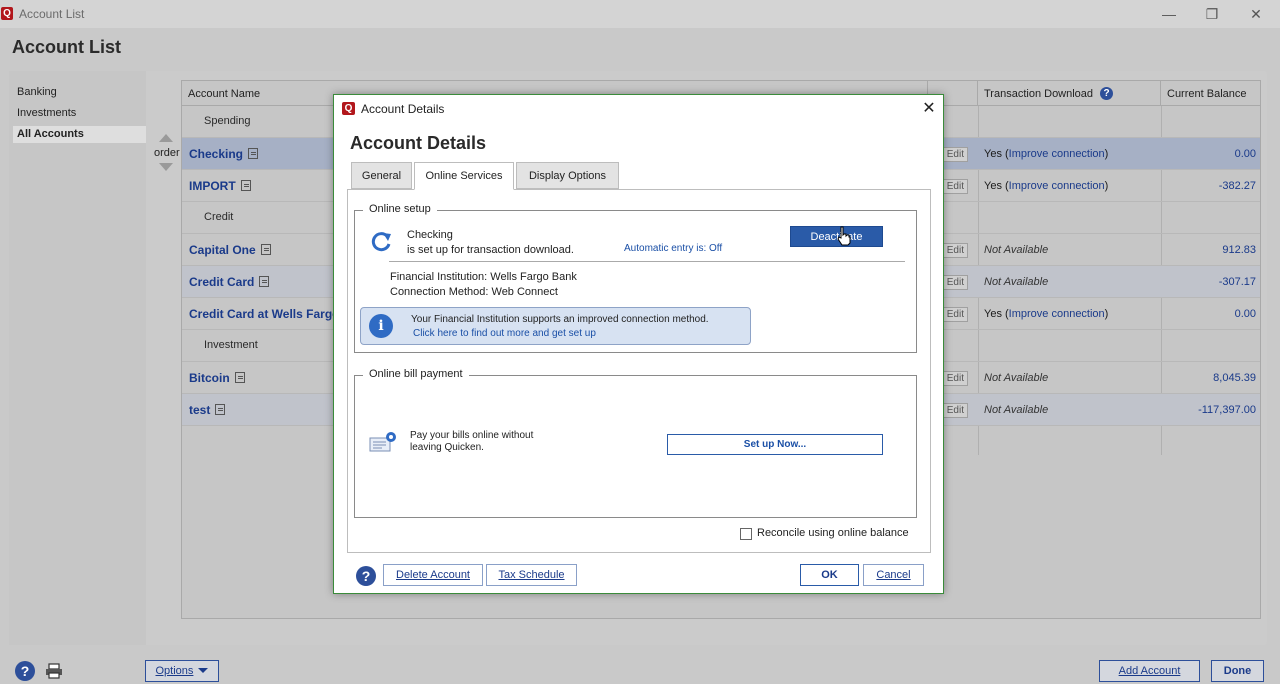 This screenshot has height=684, width=1280. What do you see at coordinates (1239, 250) in the screenshot?
I see `current-balance: 912.83` at bounding box center [1239, 250].